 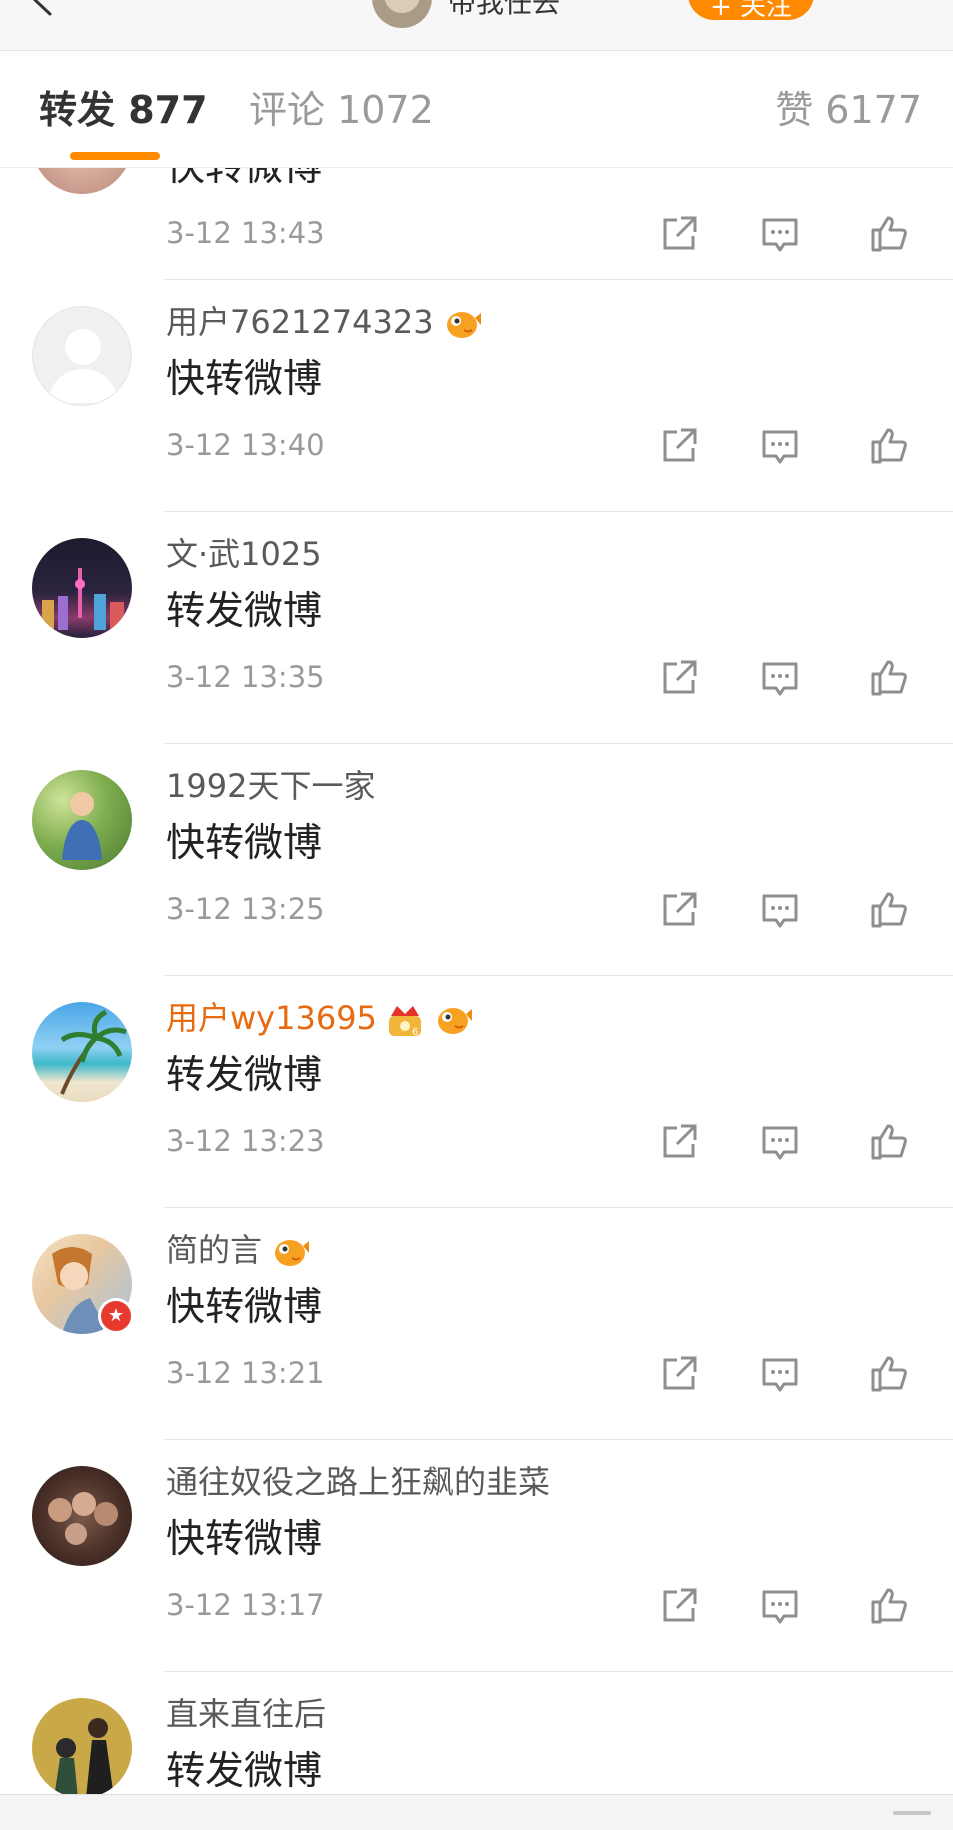 What do you see at coordinates (245, 1141) in the screenshot?
I see `repost-time: 3-12 13:23` at bounding box center [245, 1141].